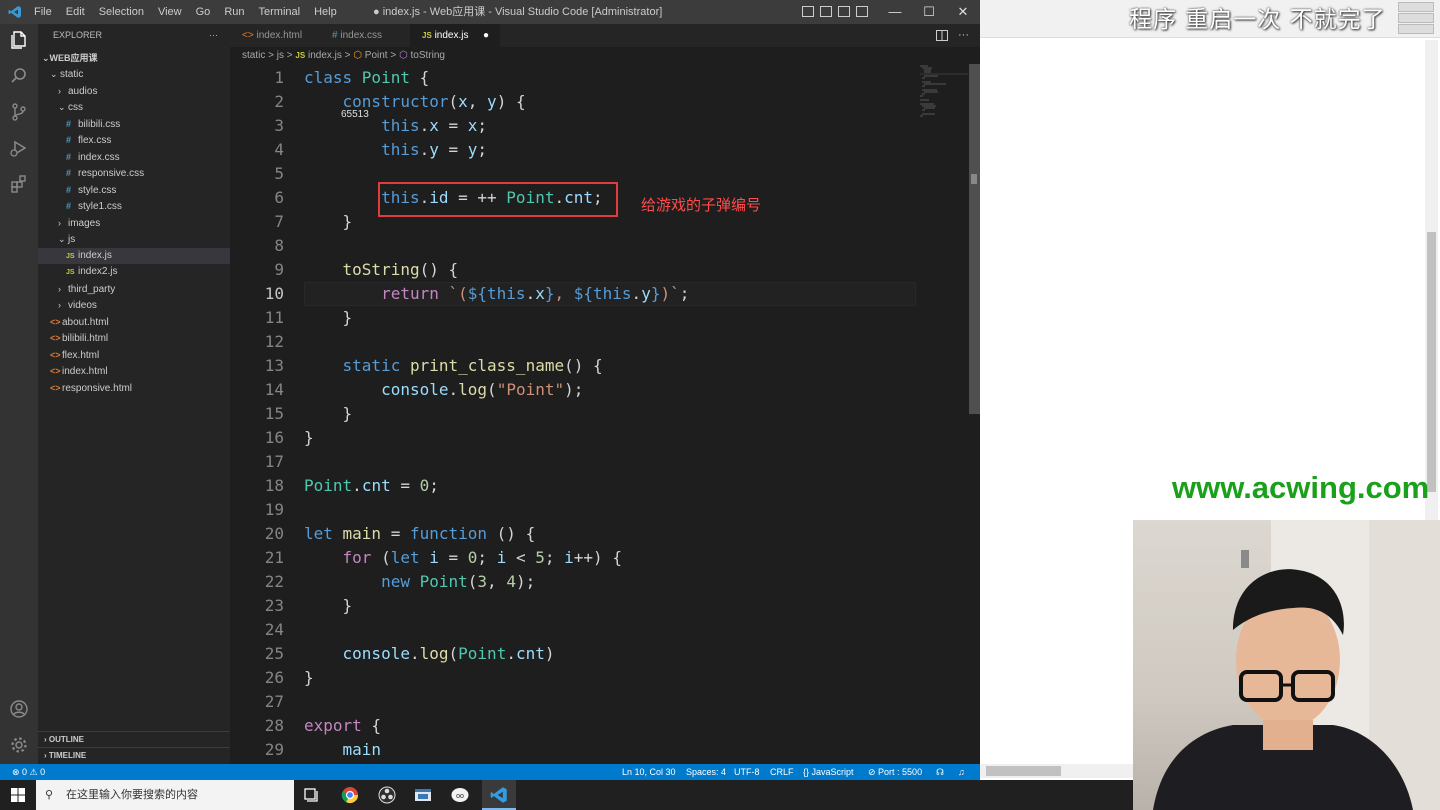 This screenshot has width=1440, height=810. Describe the element at coordinates (280, 12) in the screenshot. I see `menu-item-terminal: Terminal` at that location.